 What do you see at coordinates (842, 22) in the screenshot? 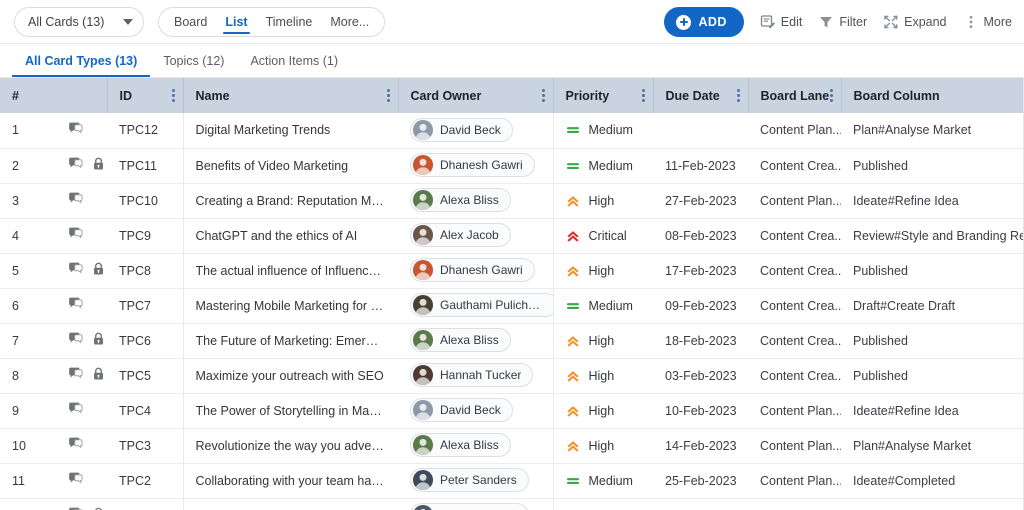
I see `filter-action: Filter` at bounding box center [842, 22].